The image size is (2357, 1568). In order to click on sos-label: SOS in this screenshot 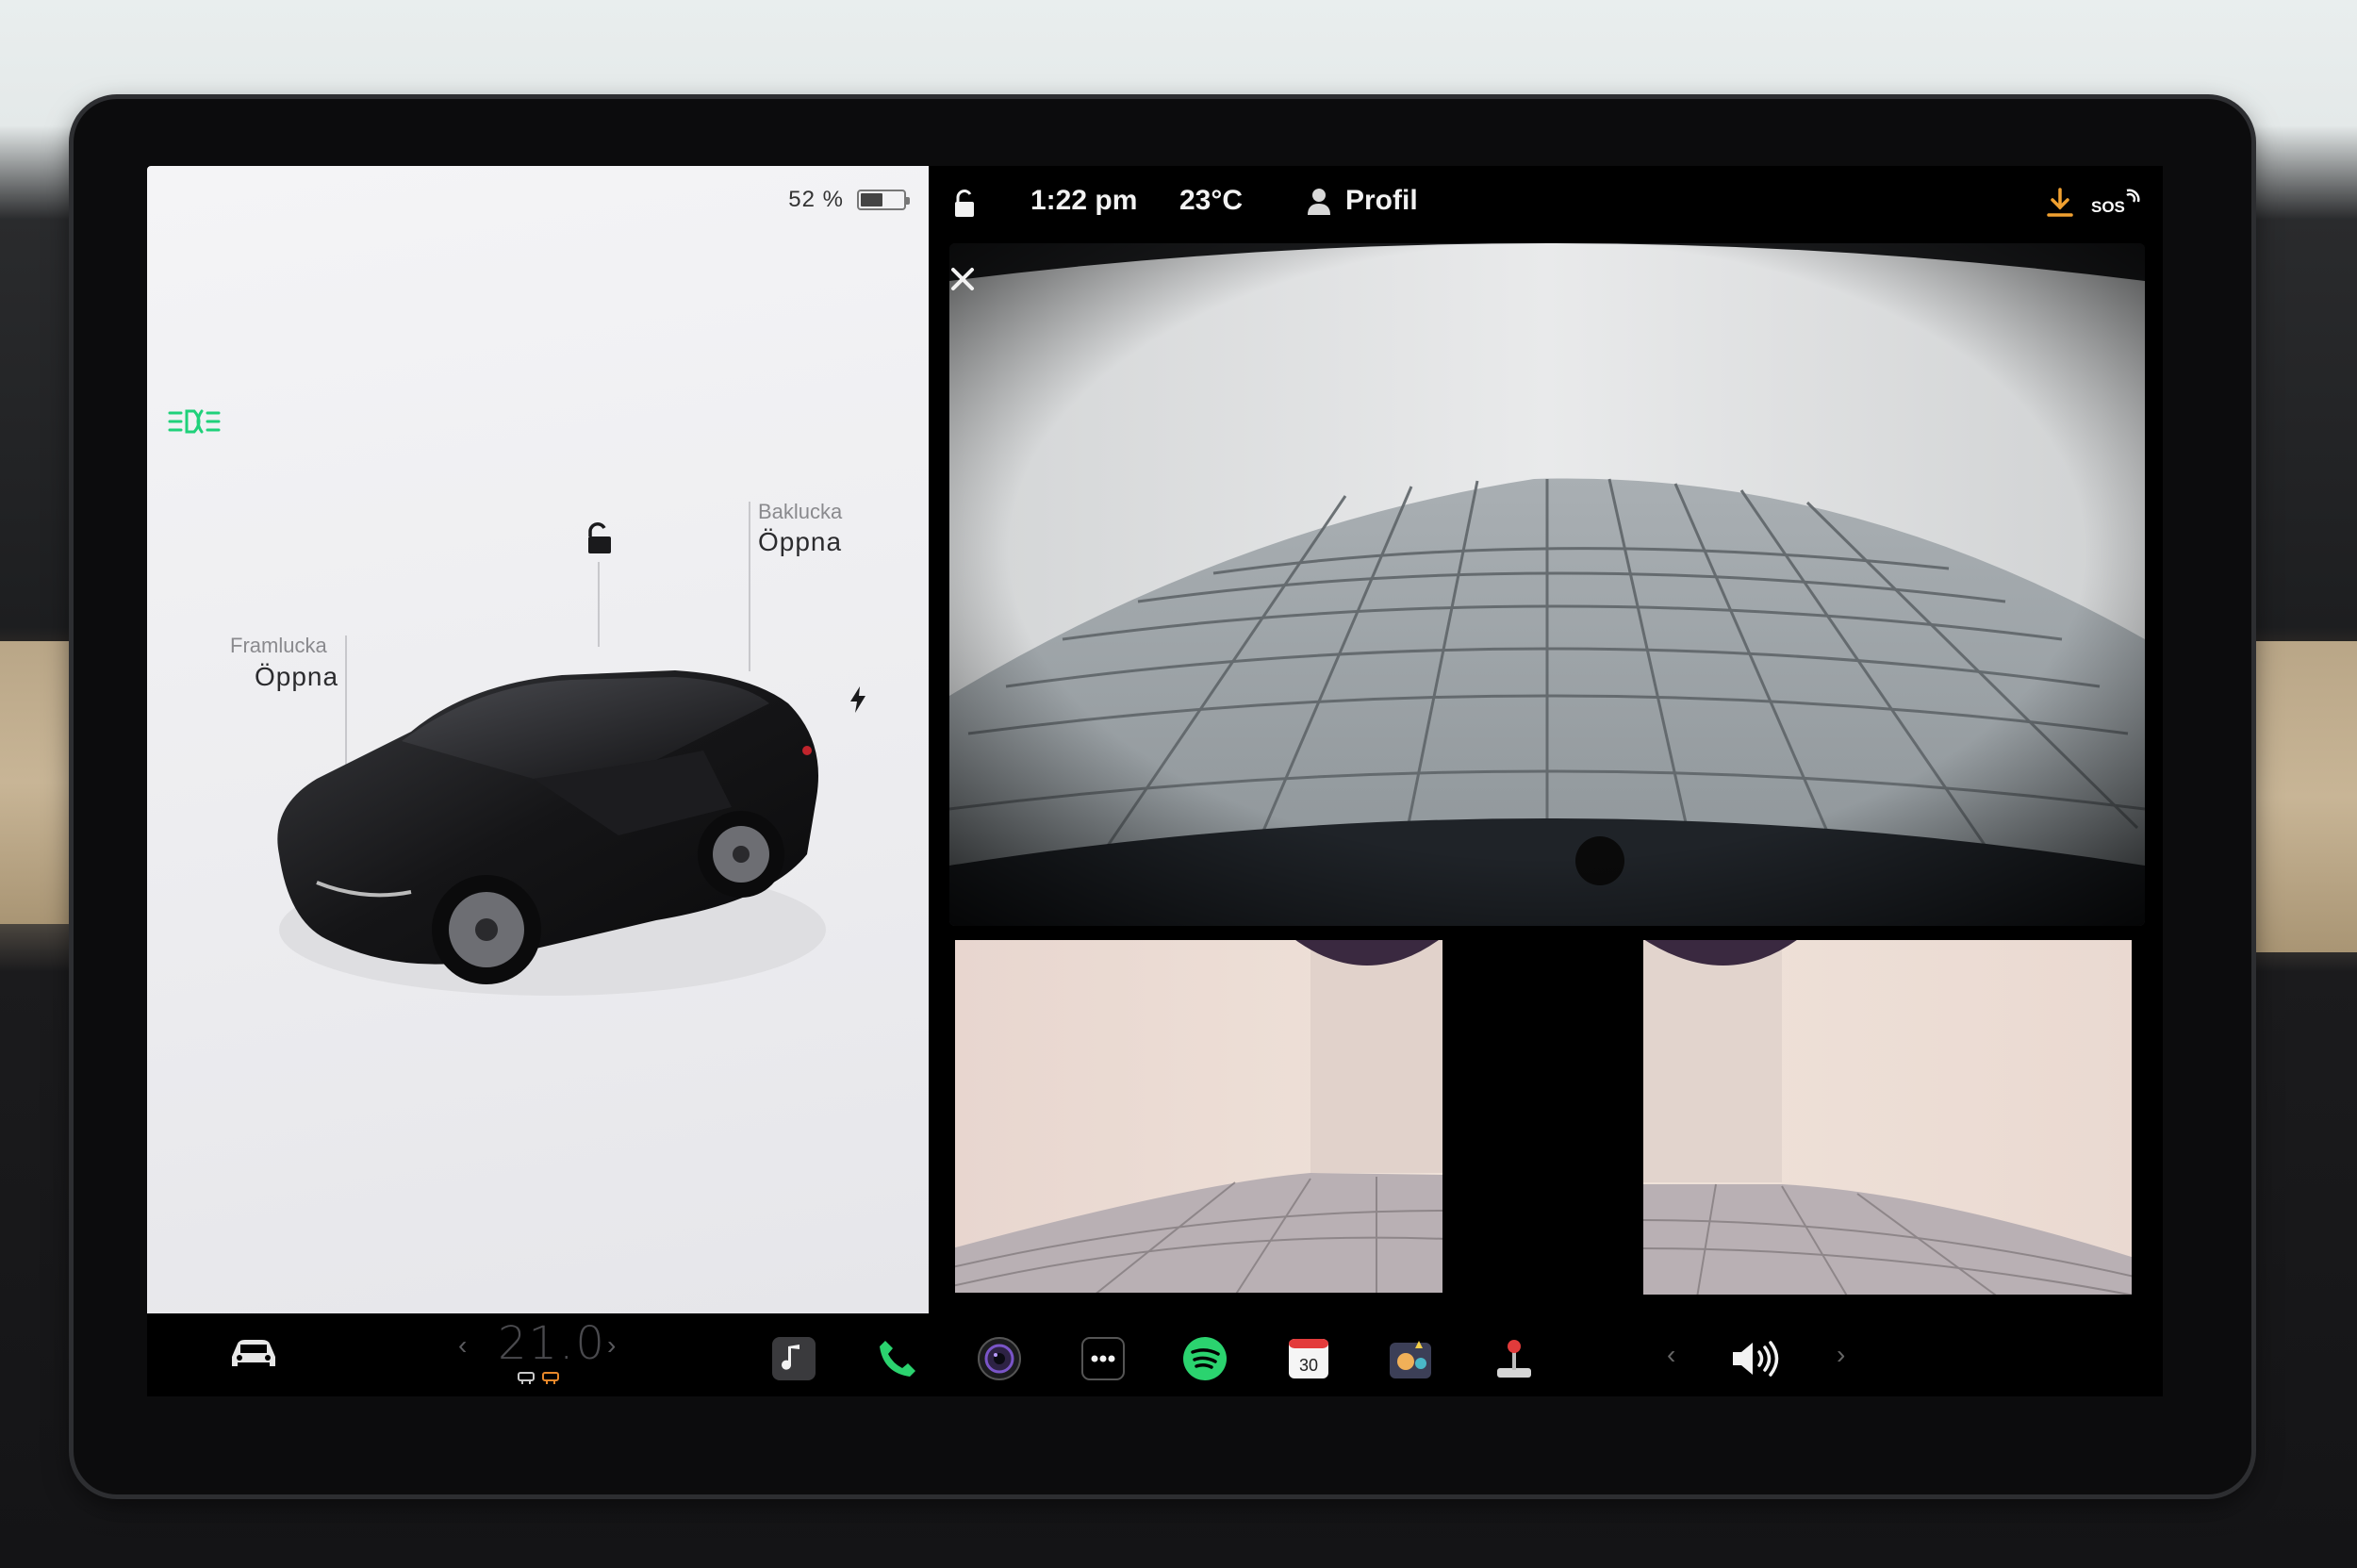, I will do `click(2108, 207)`.